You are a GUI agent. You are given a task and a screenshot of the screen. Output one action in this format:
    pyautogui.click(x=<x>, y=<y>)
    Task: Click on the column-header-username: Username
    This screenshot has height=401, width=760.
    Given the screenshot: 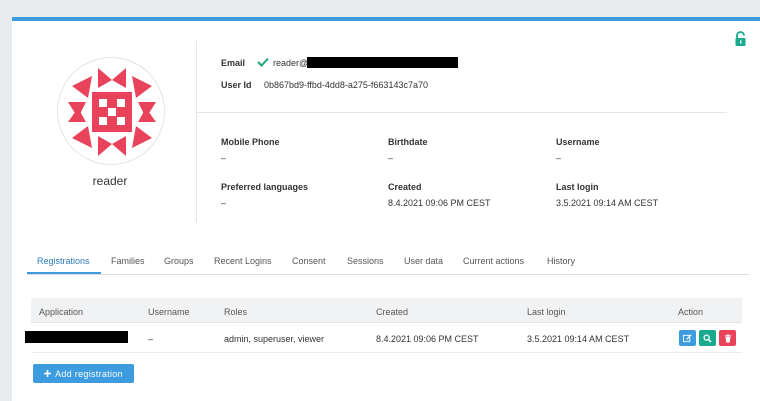 What is the action you would take?
    pyautogui.click(x=169, y=312)
    